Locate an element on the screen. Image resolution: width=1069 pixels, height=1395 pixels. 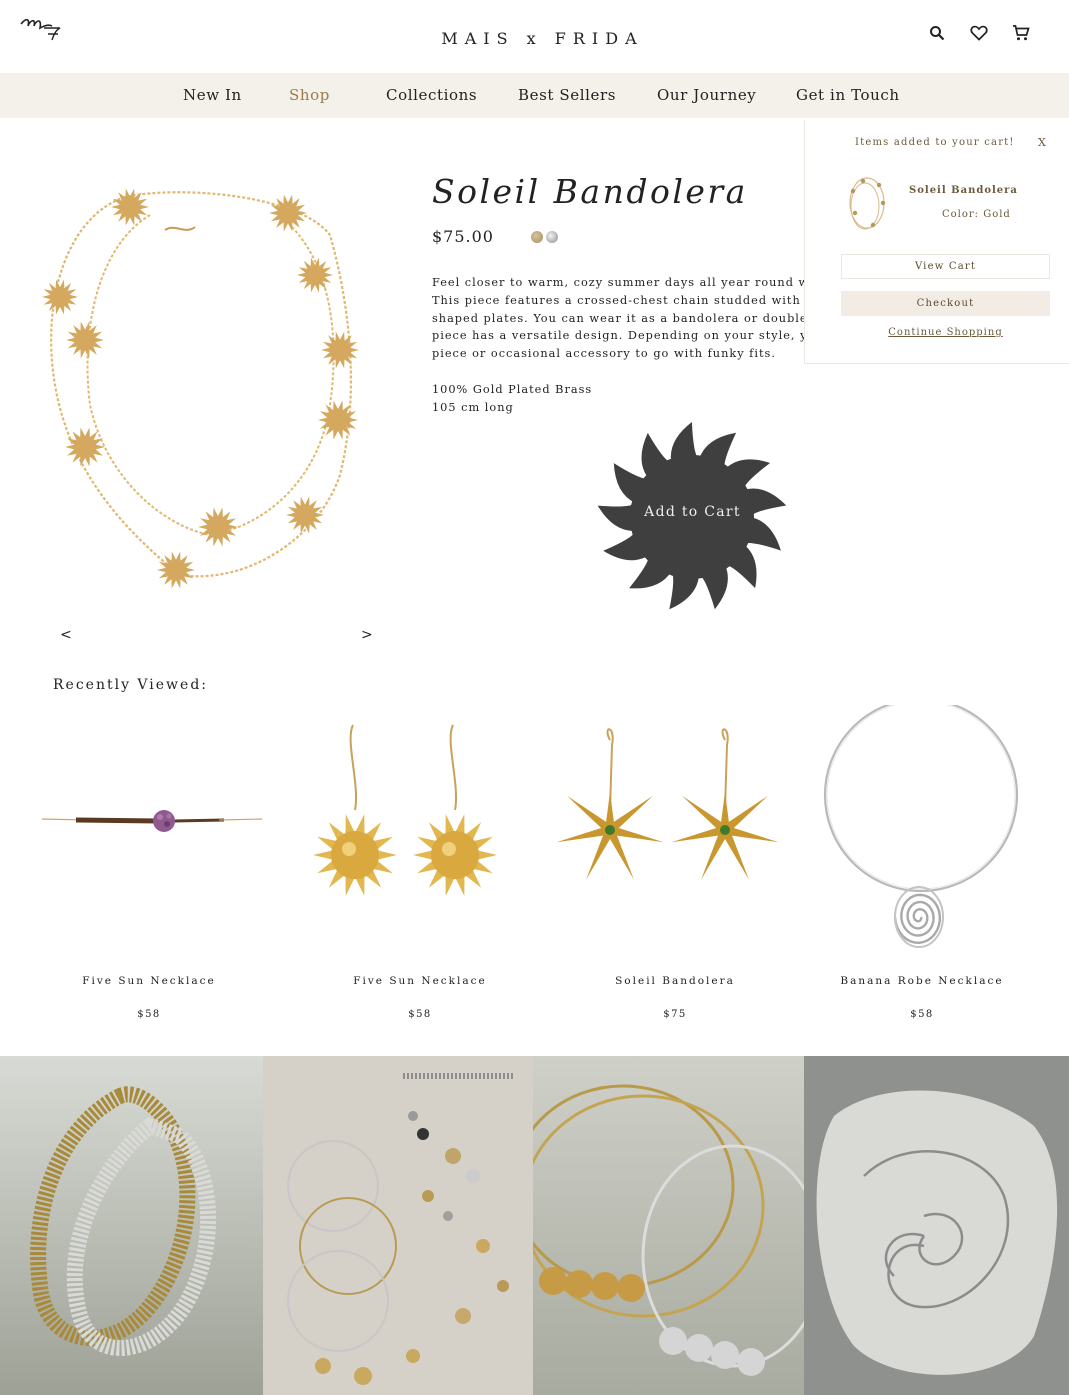
spec-length: 105 cm long is located at coordinates (473, 407).